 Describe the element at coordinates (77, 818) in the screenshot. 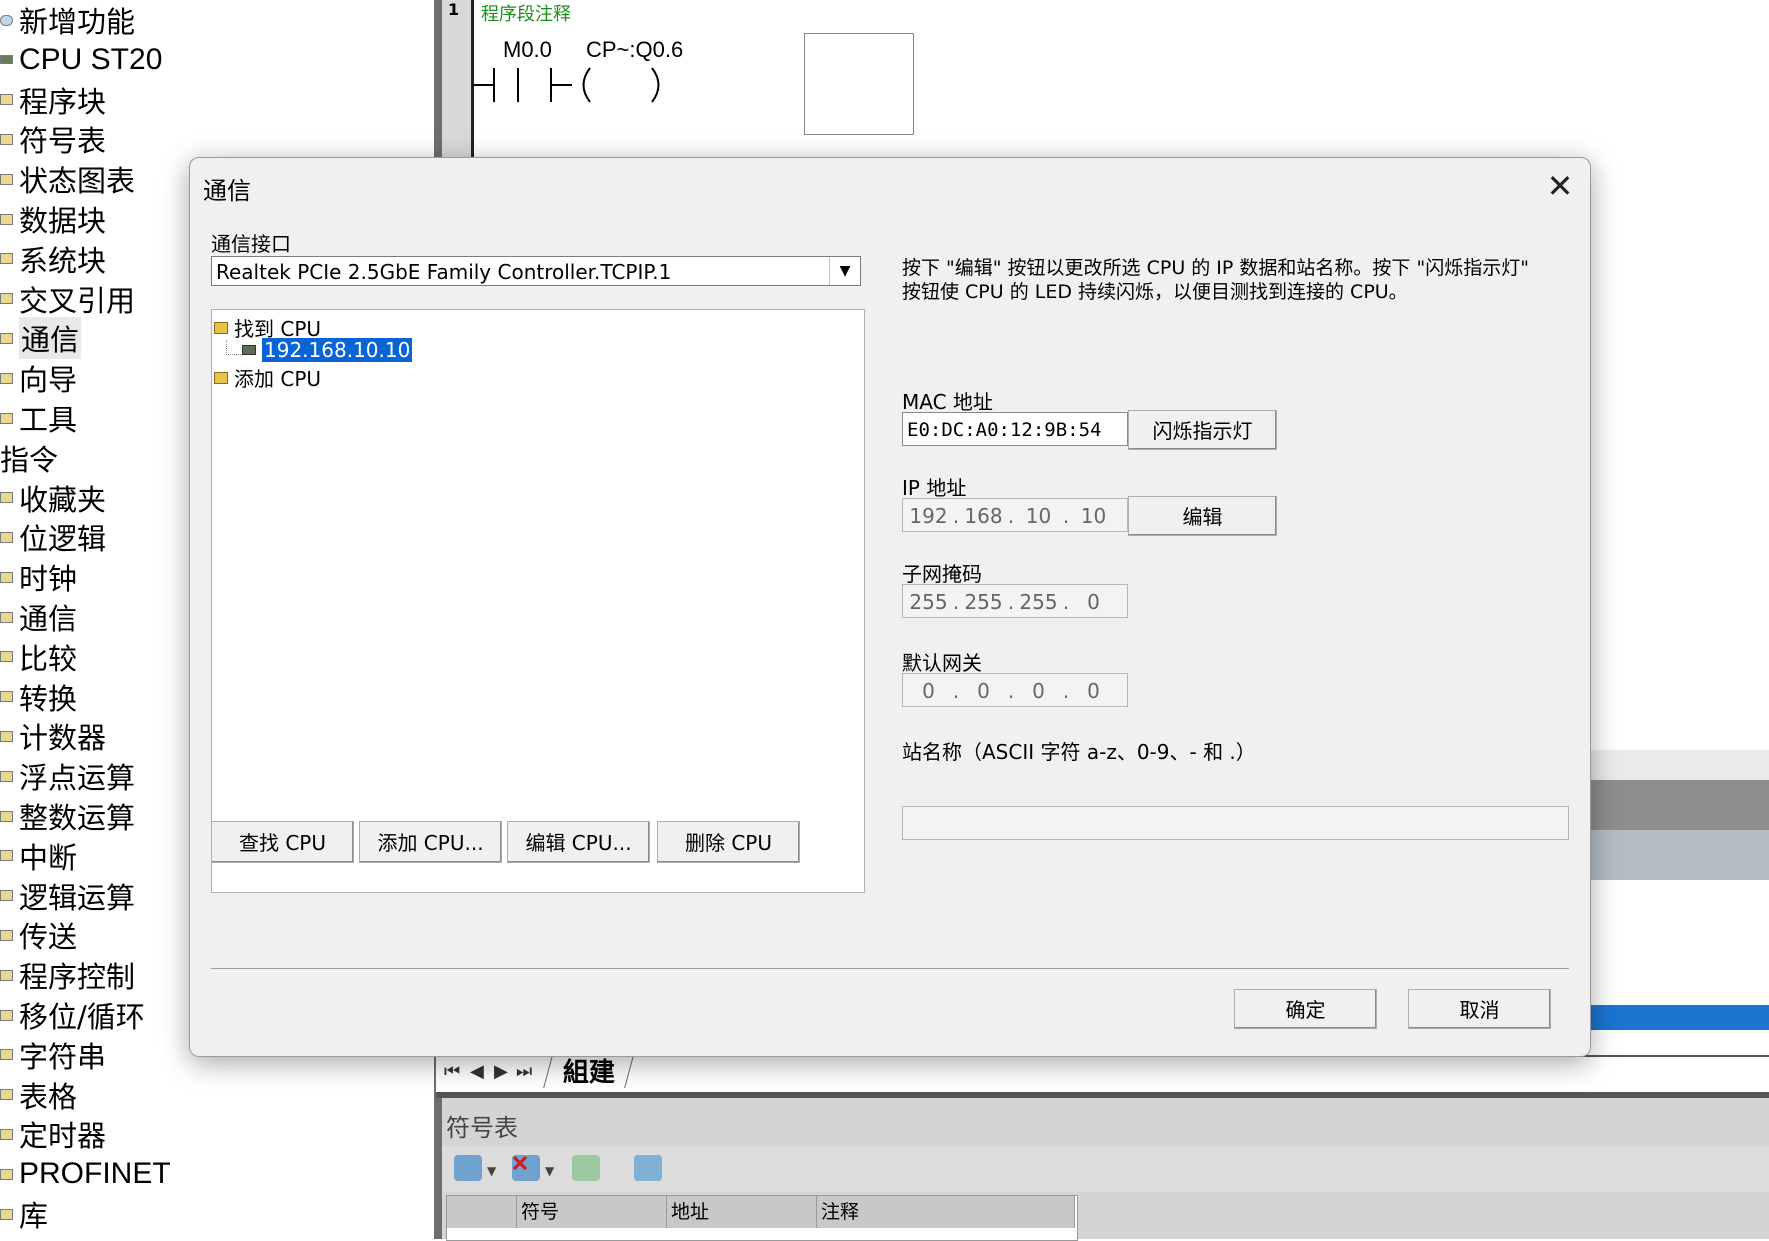

I see `tree-item-label: 整数运算` at that location.